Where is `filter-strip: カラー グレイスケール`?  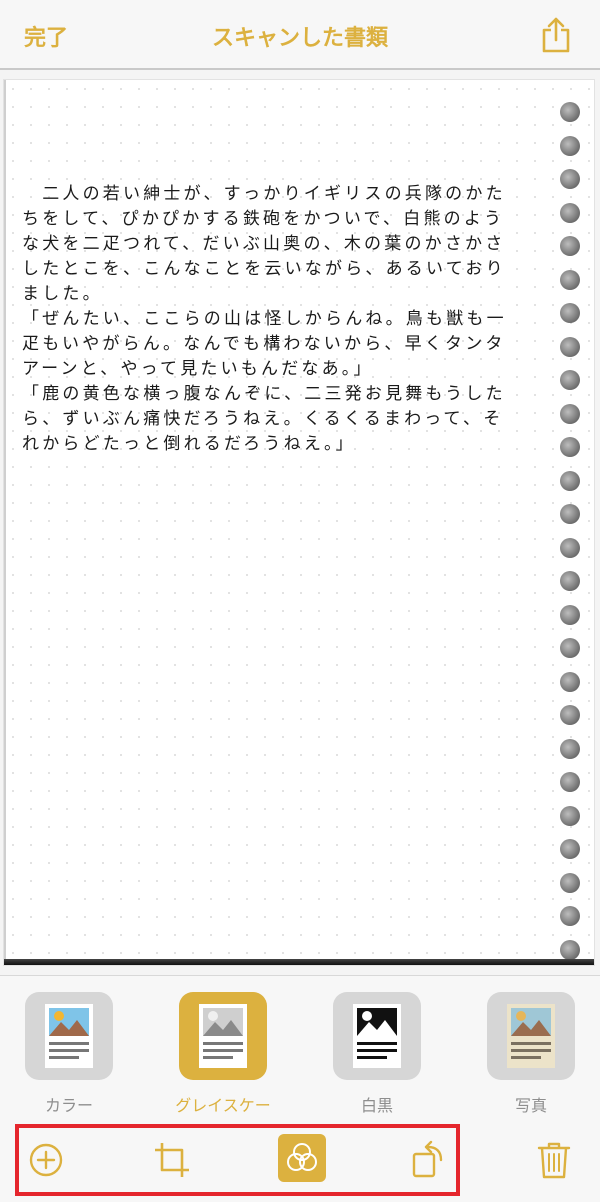
filter-strip: カラー グレイスケール is located at coordinates (300, 1057).